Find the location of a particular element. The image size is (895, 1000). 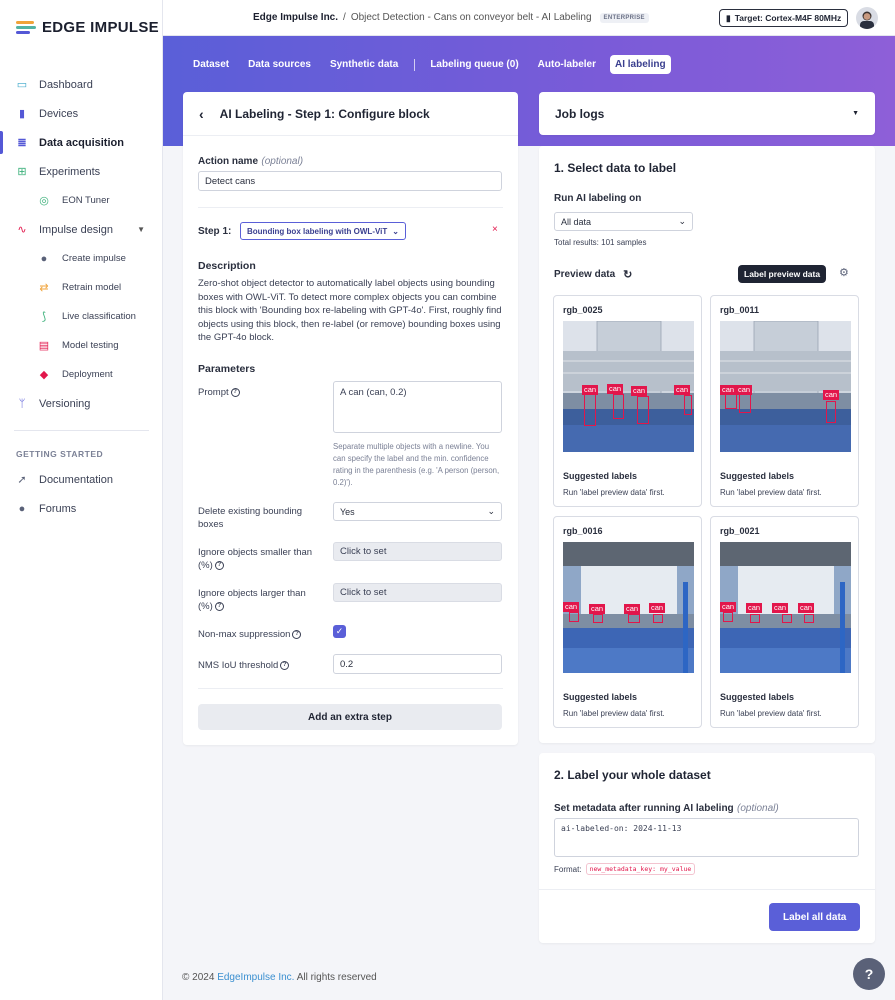

back-arrow-icon: ‹ is located at coordinates (201, 114).